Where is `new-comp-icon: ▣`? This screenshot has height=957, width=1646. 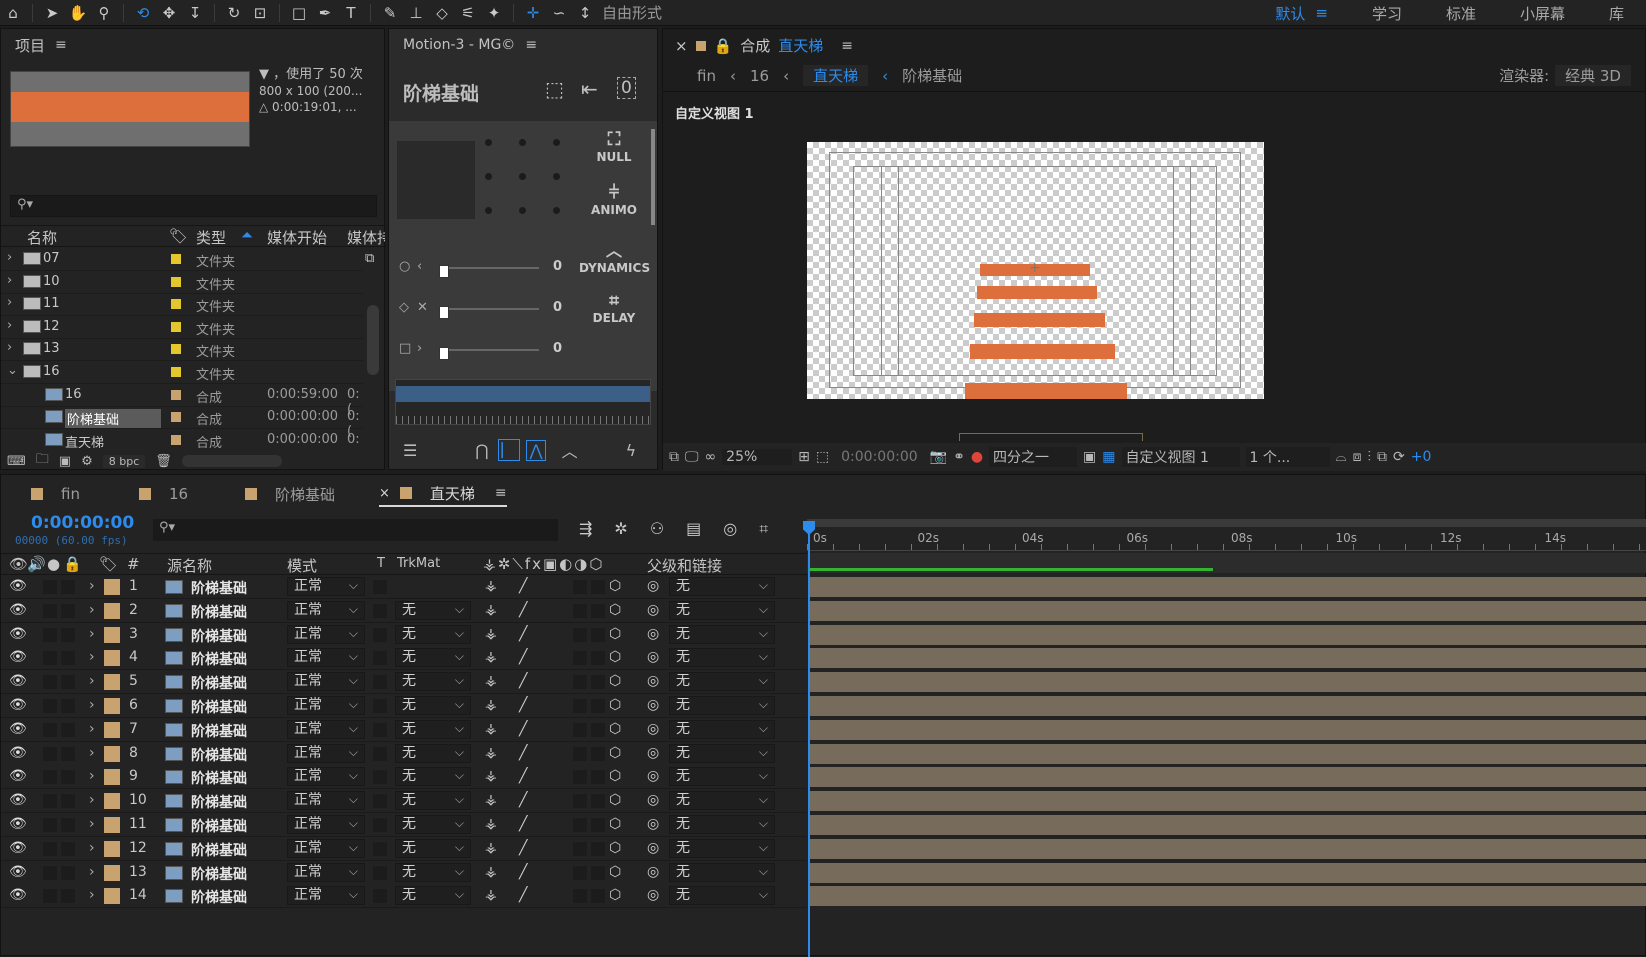 new-comp-icon: ▣ is located at coordinates (65, 461).